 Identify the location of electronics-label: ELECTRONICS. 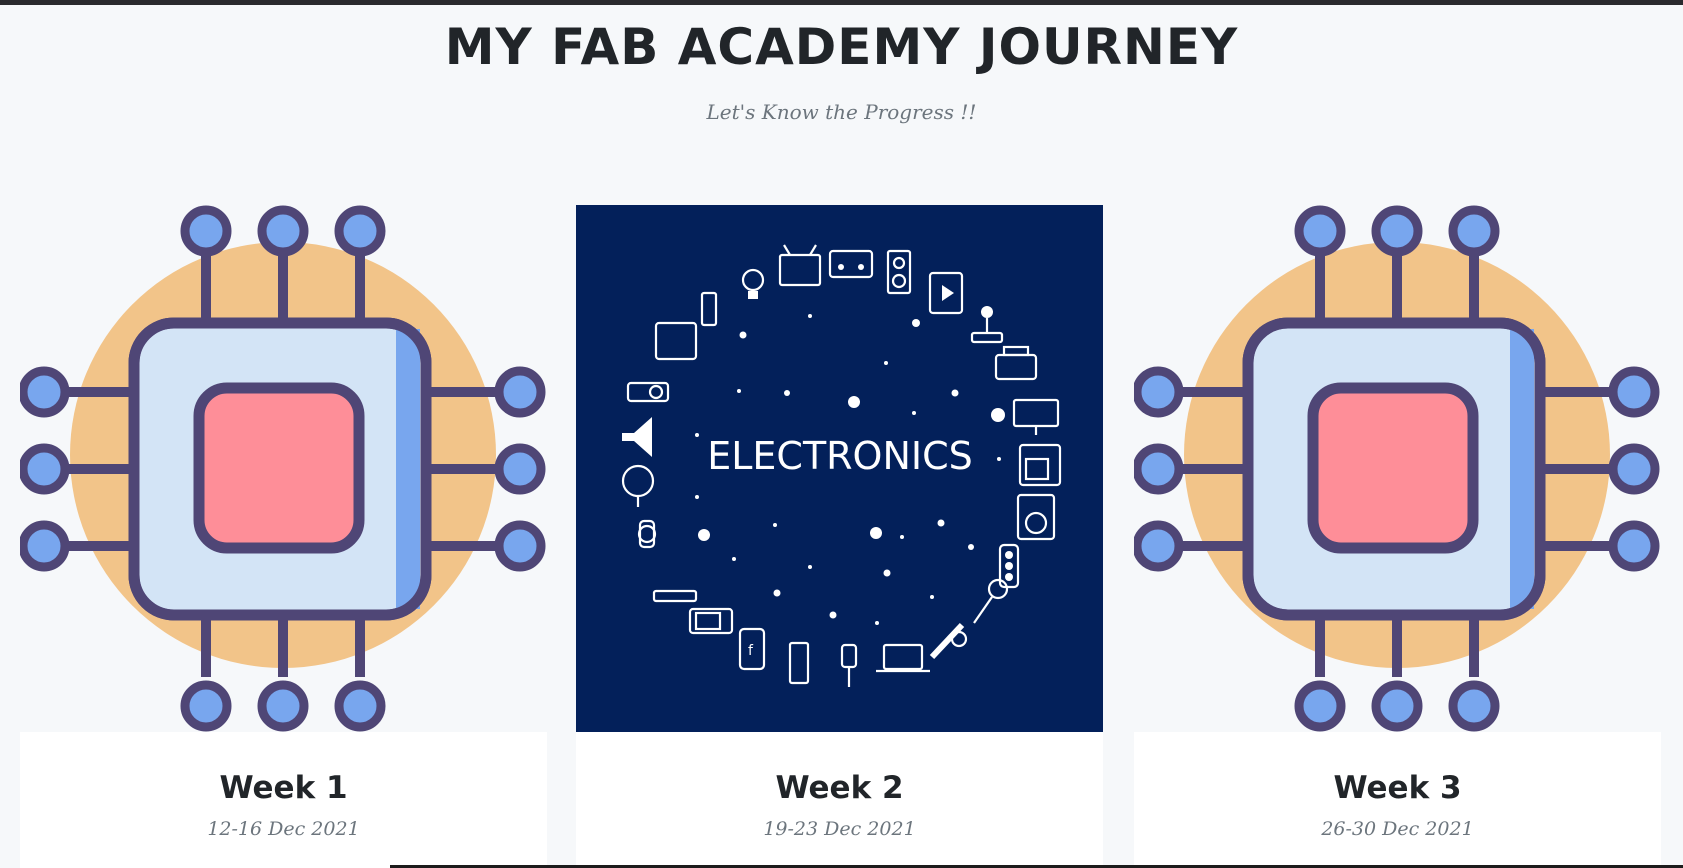
(840, 456).